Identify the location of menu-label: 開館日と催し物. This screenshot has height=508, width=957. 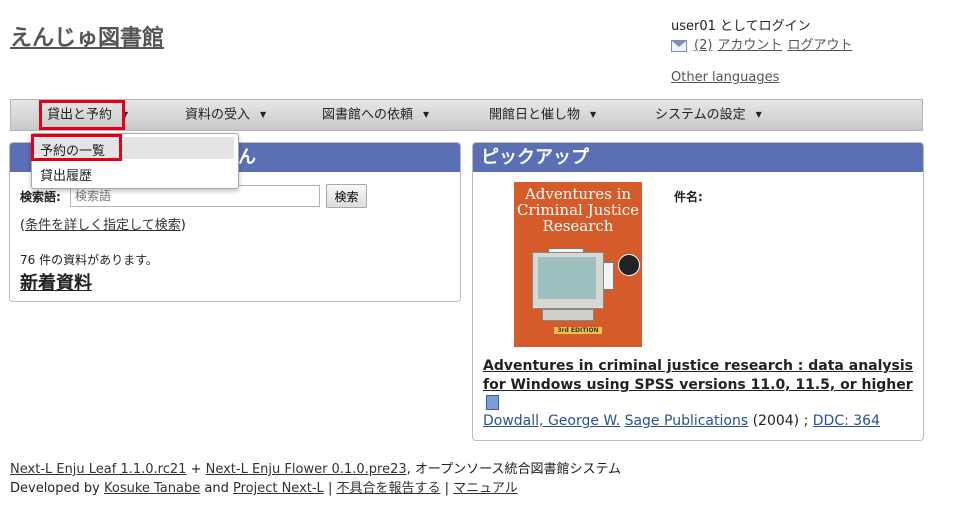
(535, 115).